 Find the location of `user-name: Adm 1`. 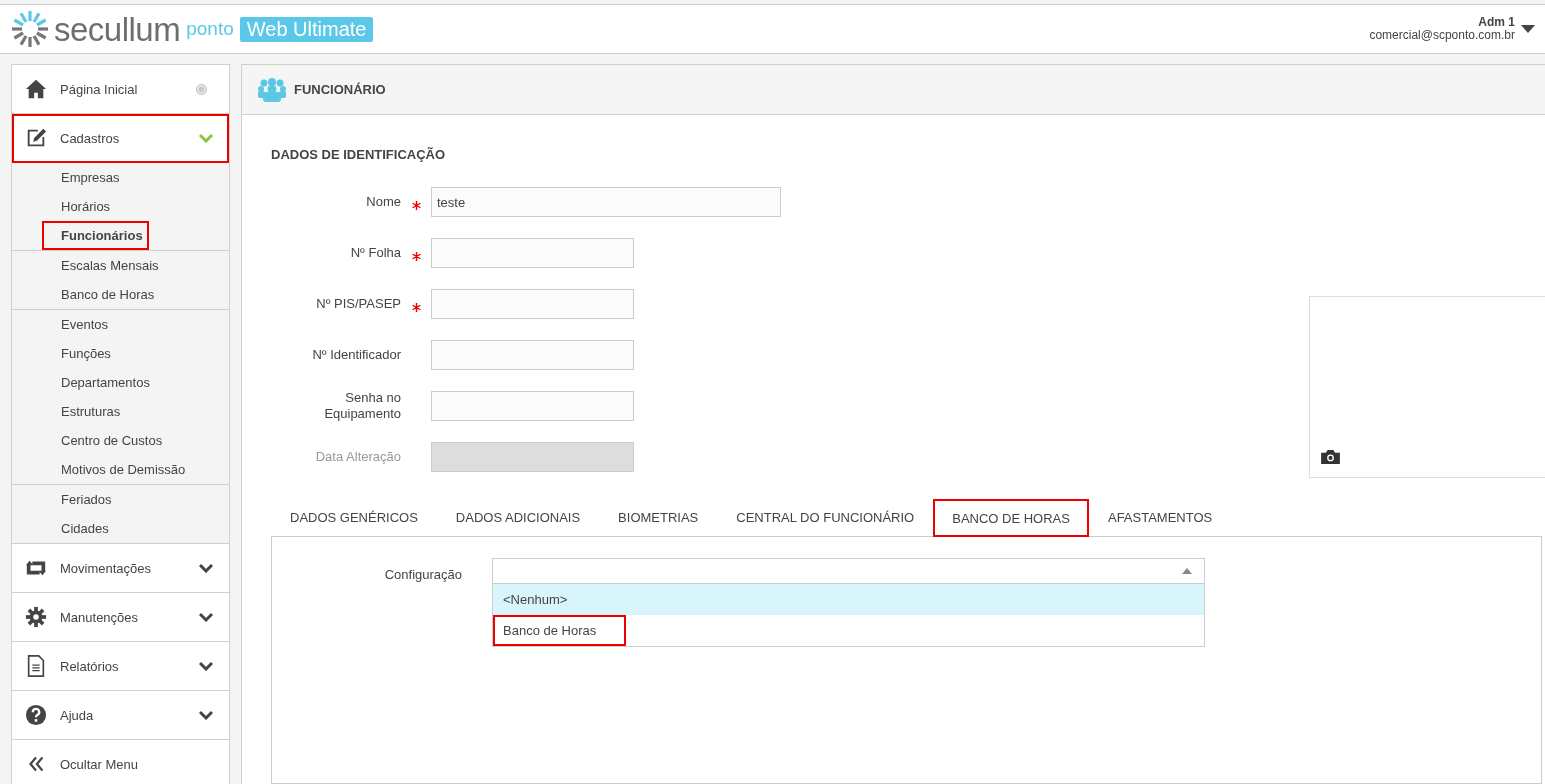

user-name: Adm 1 is located at coordinates (1496, 22).